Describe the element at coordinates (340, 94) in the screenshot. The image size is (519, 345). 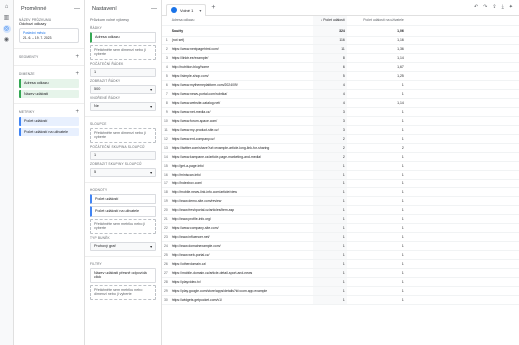
I see `table-row: 7 https://www.news-portal.com/rubrika/4 1` at that location.